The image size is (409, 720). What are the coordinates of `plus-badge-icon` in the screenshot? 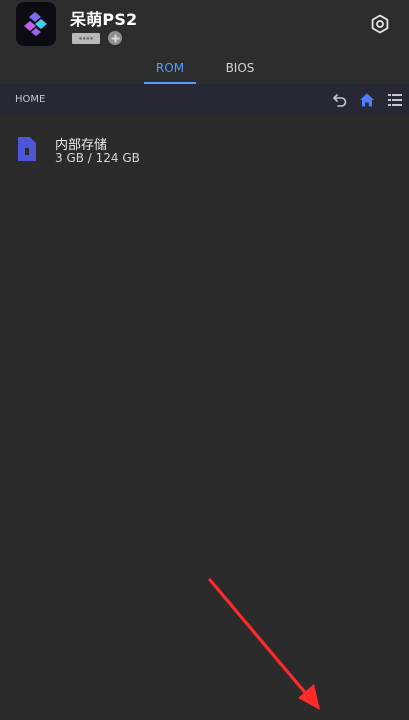 It's located at (115, 38).